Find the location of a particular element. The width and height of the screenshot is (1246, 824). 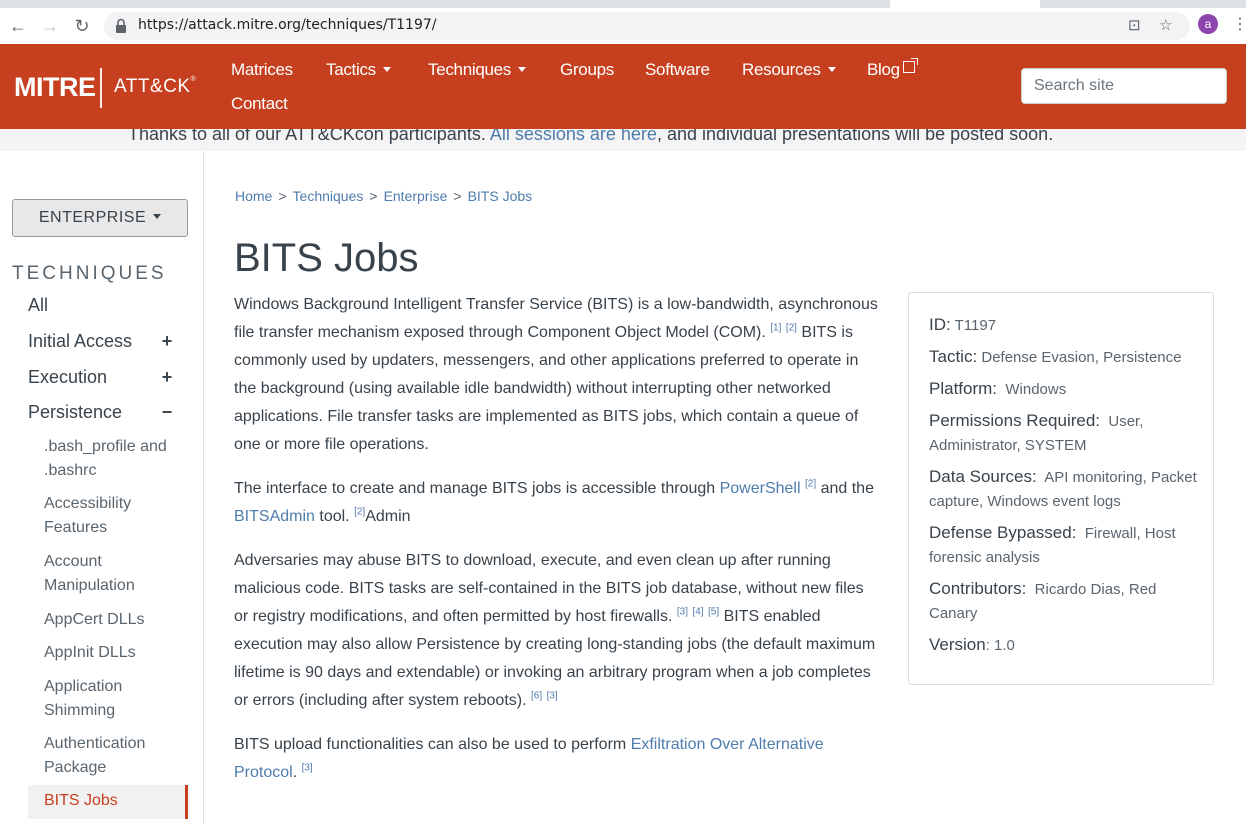

profile-avatar: a is located at coordinates (1208, 24).